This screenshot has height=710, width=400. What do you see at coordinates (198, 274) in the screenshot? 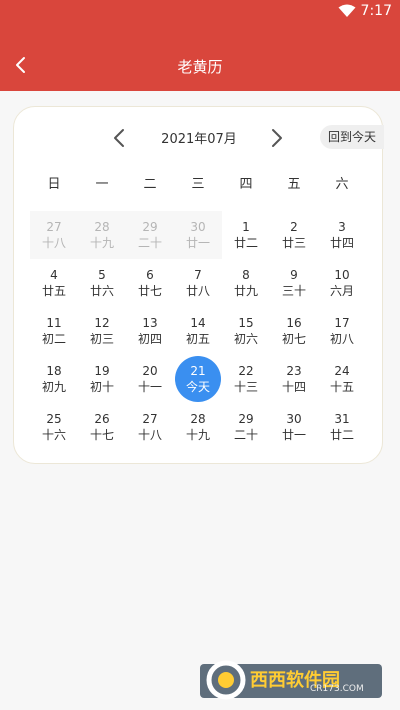
I see `day-number: 7` at bounding box center [198, 274].